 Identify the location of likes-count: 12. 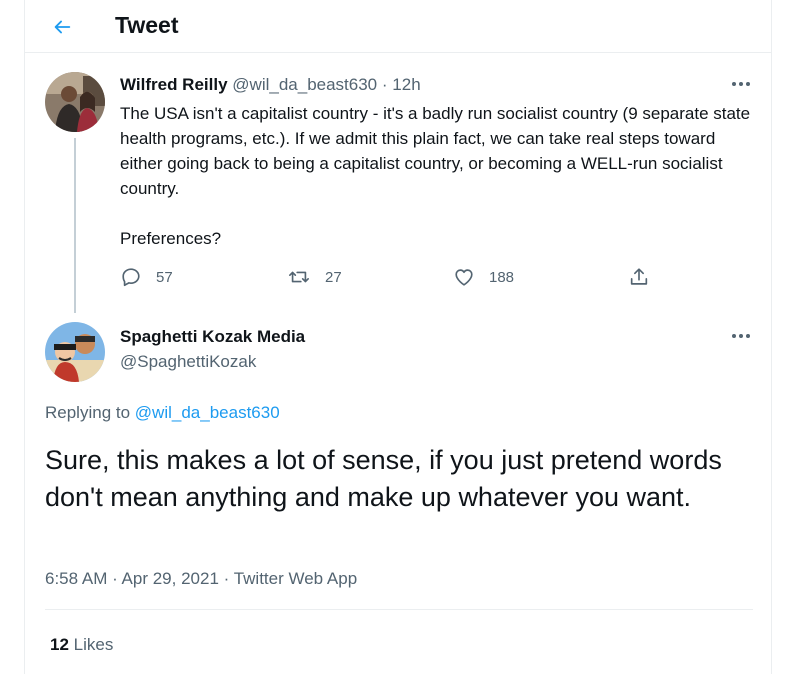
(59, 644).